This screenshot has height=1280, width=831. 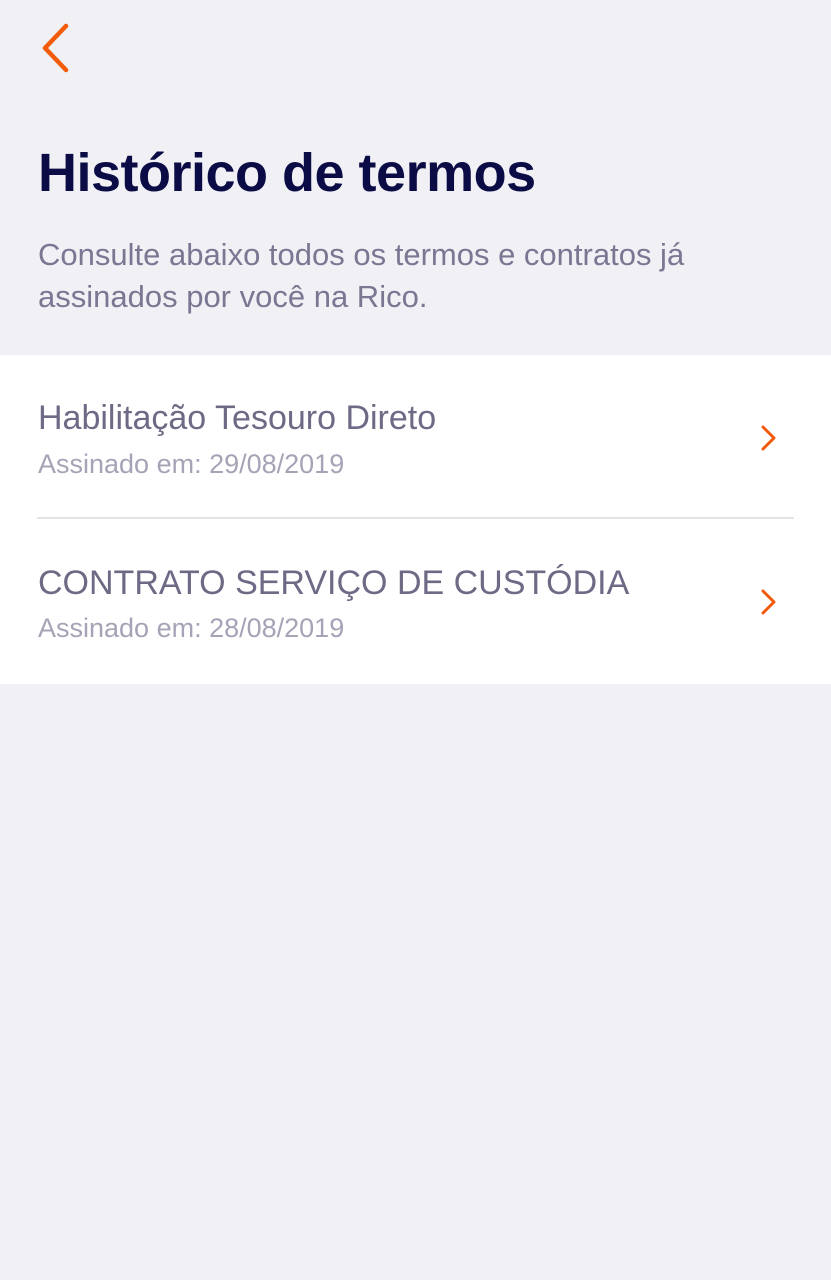 What do you see at coordinates (334, 583) in the screenshot?
I see `term-title: CONTRATO SERVIÇO DE CUSTÓDIA` at bounding box center [334, 583].